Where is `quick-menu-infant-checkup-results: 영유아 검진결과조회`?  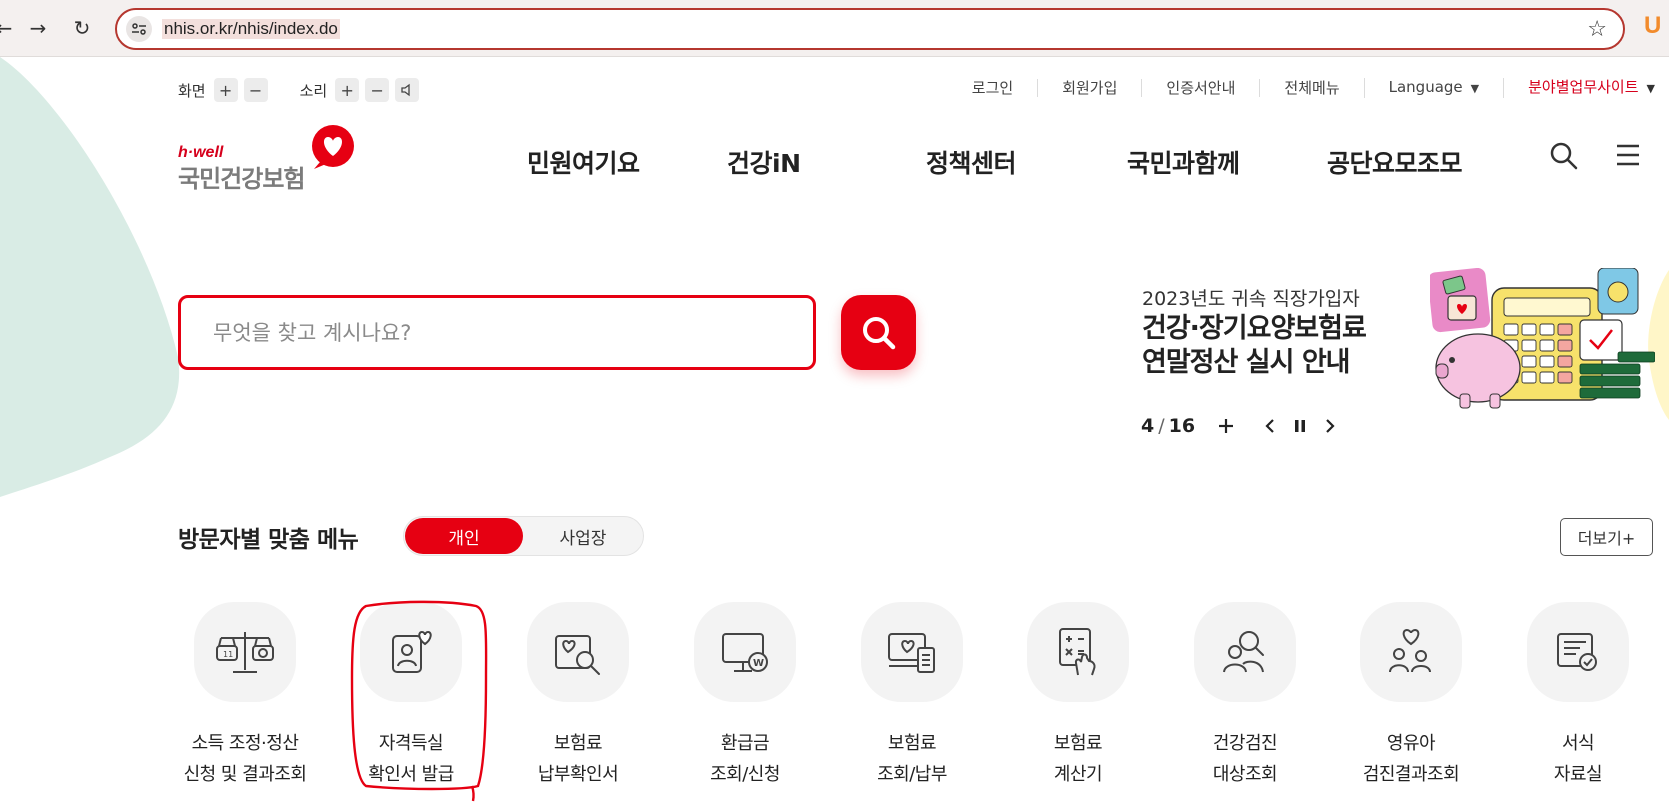
quick-menu-infant-checkup-results: 영유아 검진결과조회 is located at coordinates (1411, 696).